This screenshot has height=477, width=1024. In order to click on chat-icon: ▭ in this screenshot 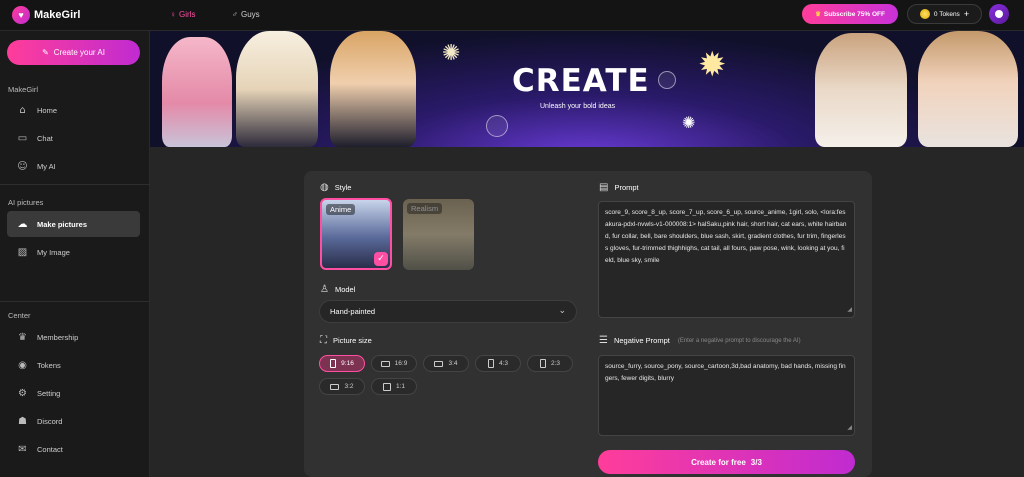, I will do `click(22, 138)`.